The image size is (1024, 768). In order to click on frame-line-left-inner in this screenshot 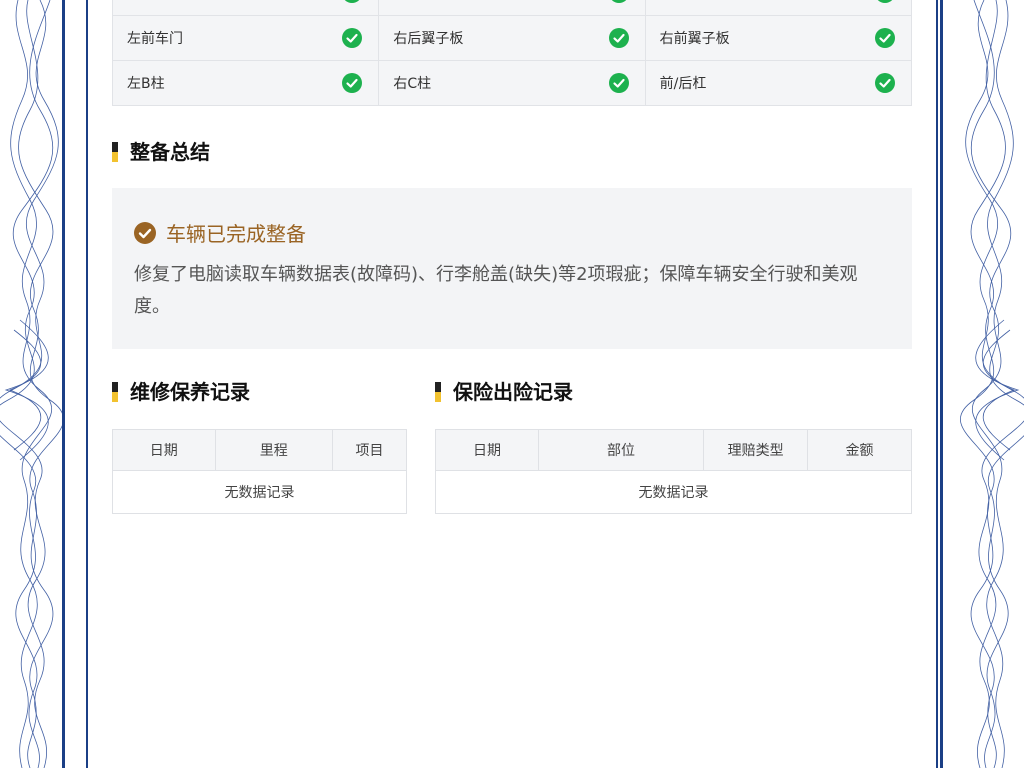, I will do `click(87, 384)`.